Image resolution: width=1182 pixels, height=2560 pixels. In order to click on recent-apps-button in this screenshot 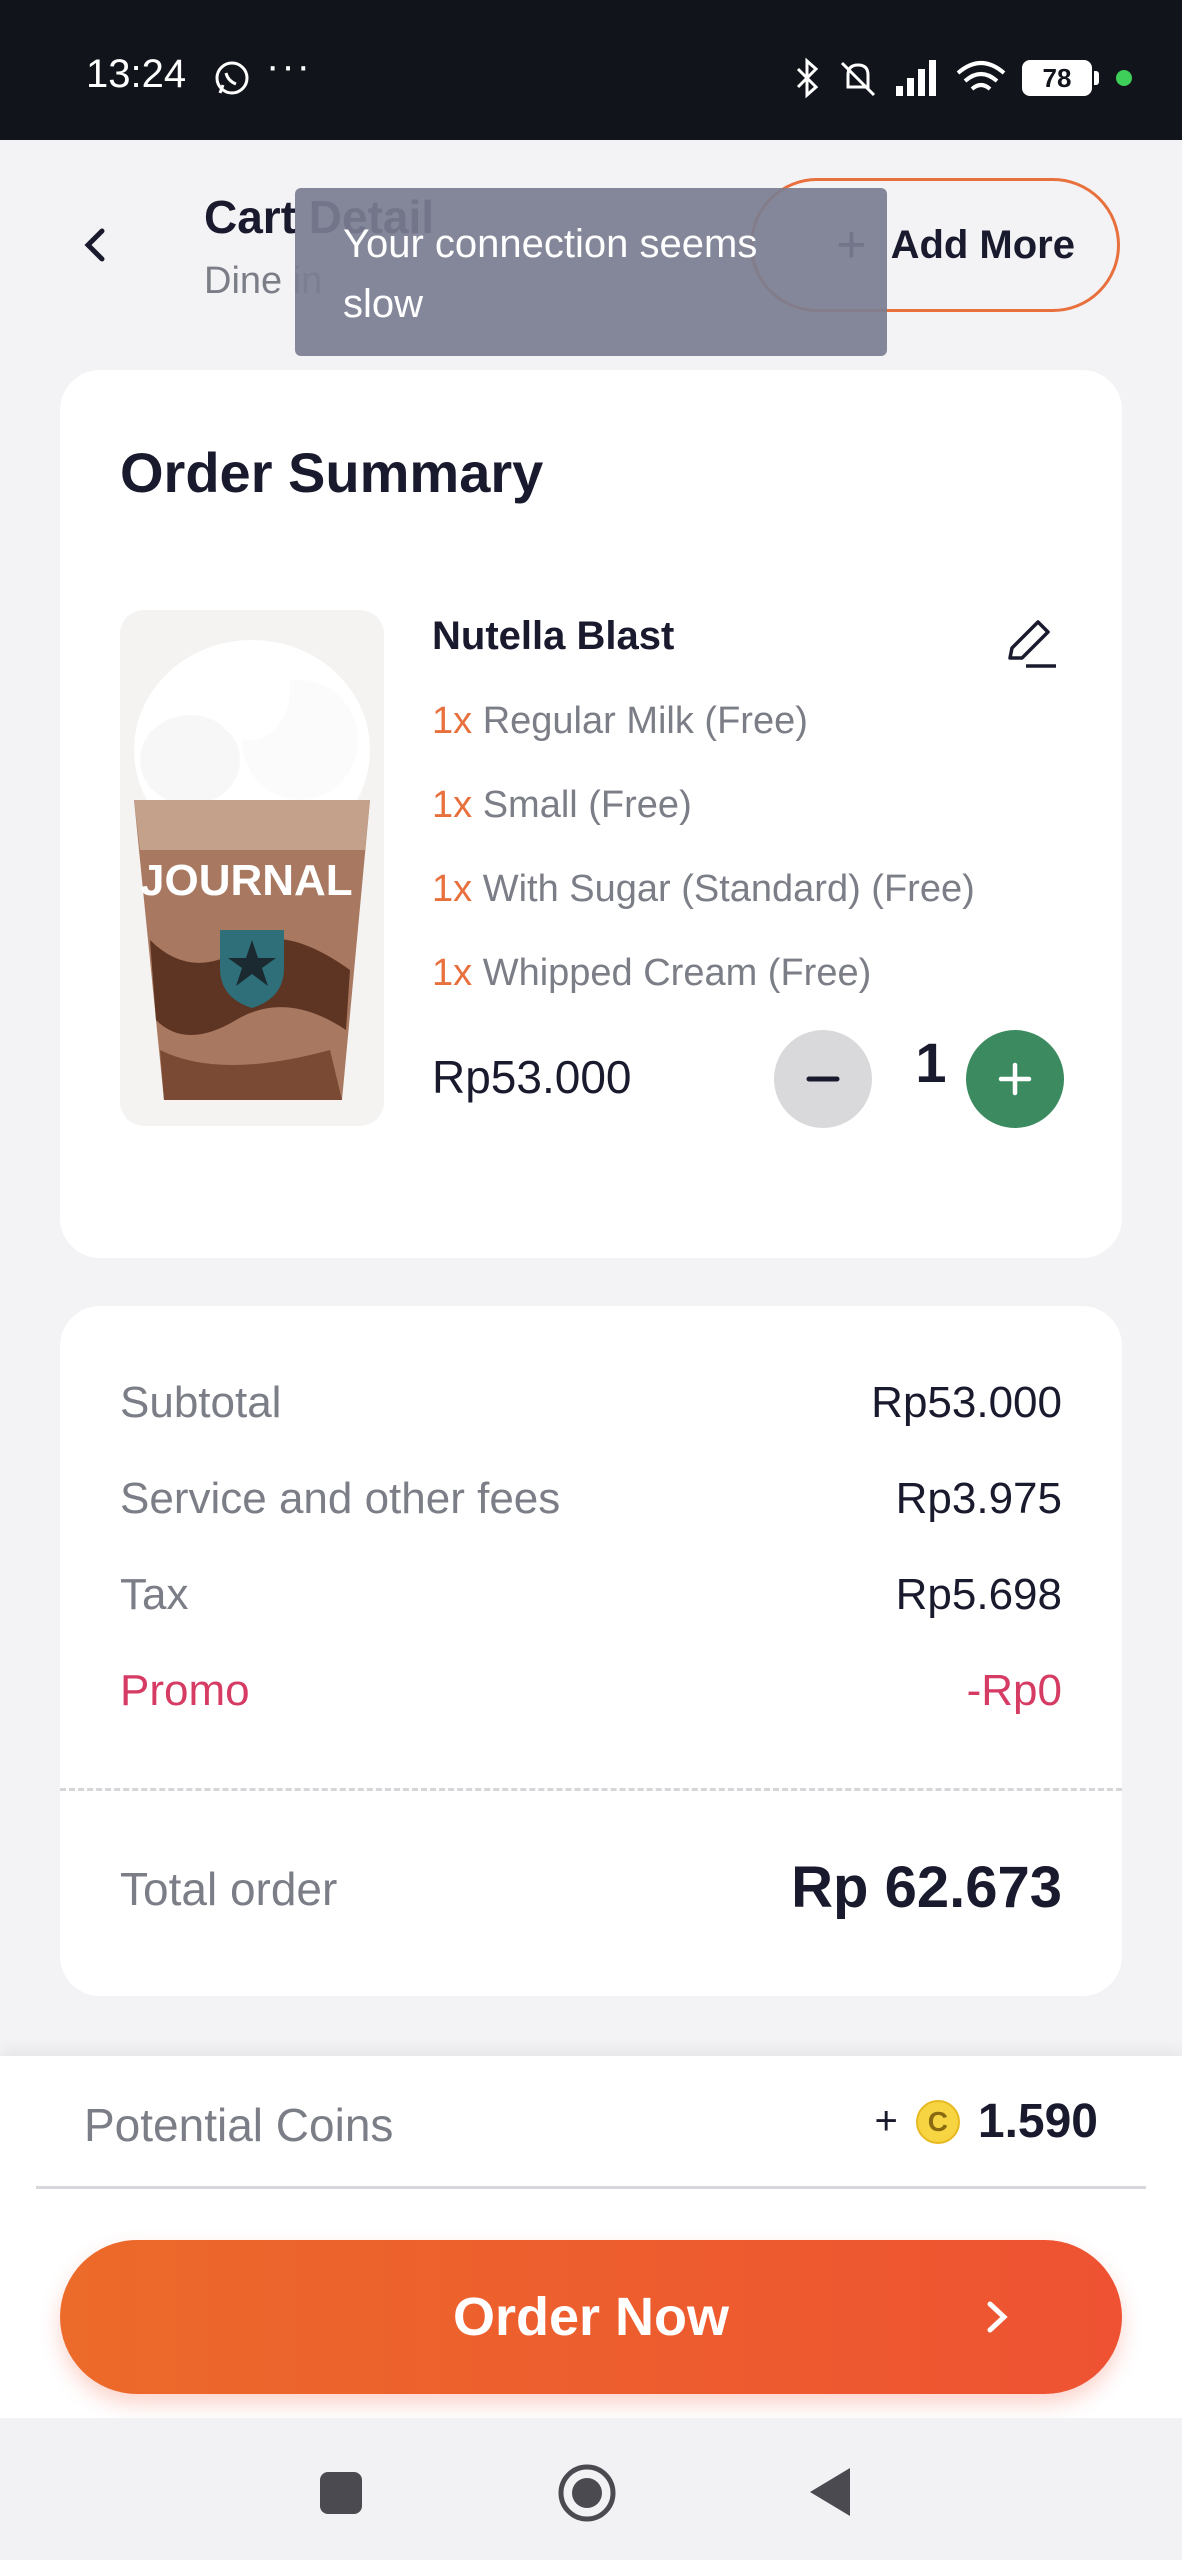, I will do `click(341, 2493)`.